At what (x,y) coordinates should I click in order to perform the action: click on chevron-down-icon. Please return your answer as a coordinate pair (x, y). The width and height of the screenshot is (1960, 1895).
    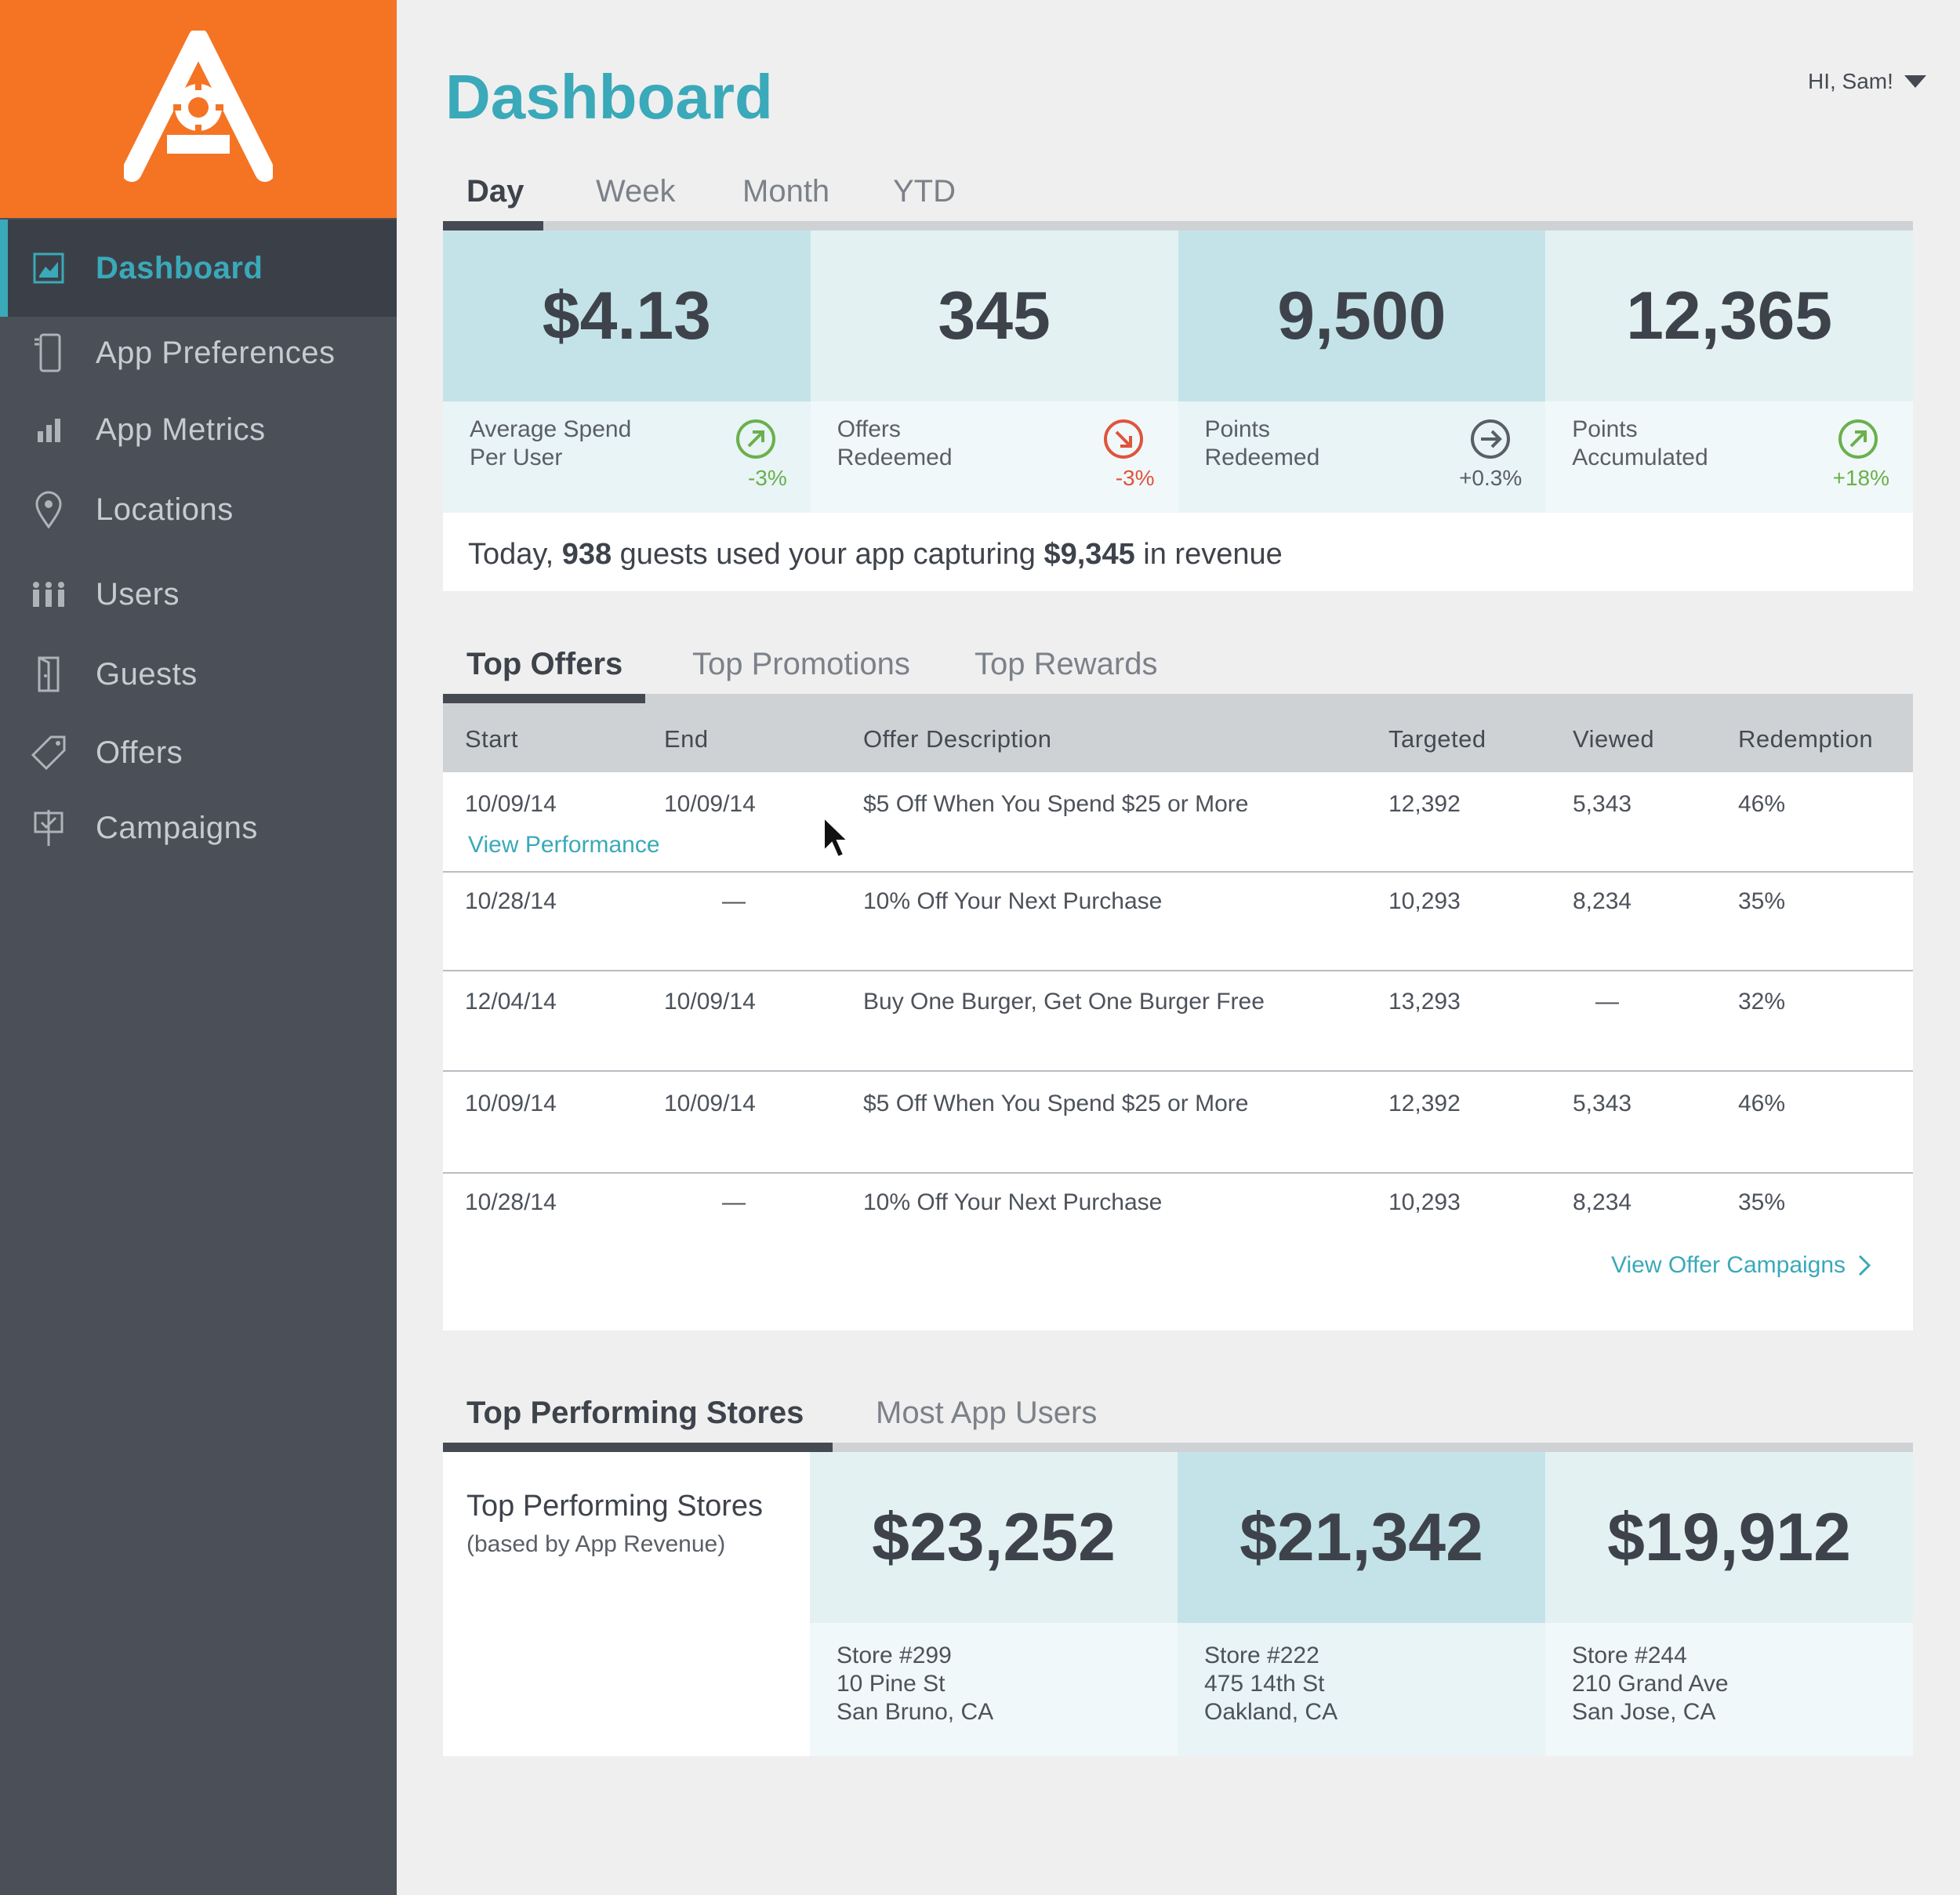
    Looking at the image, I should click on (1915, 81).